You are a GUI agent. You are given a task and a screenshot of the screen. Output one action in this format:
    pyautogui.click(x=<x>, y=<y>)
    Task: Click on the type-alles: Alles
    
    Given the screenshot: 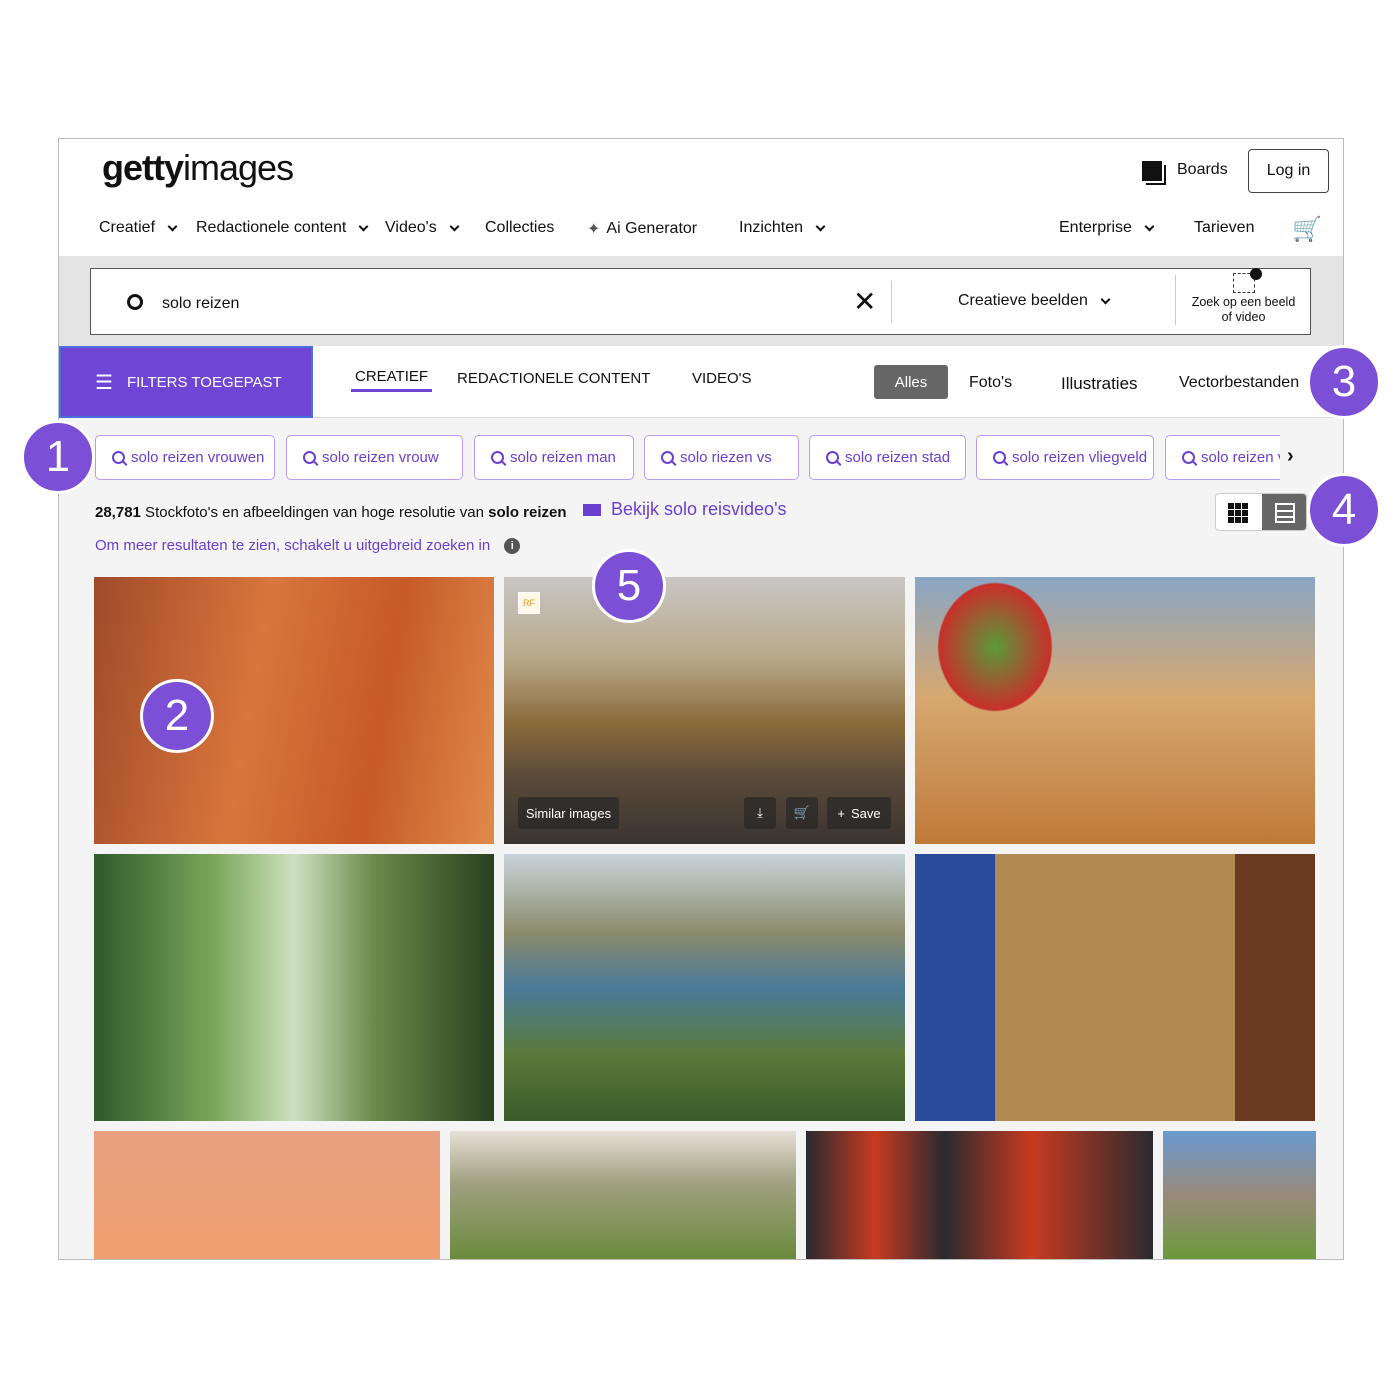 What is the action you would take?
    pyautogui.click(x=911, y=382)
    